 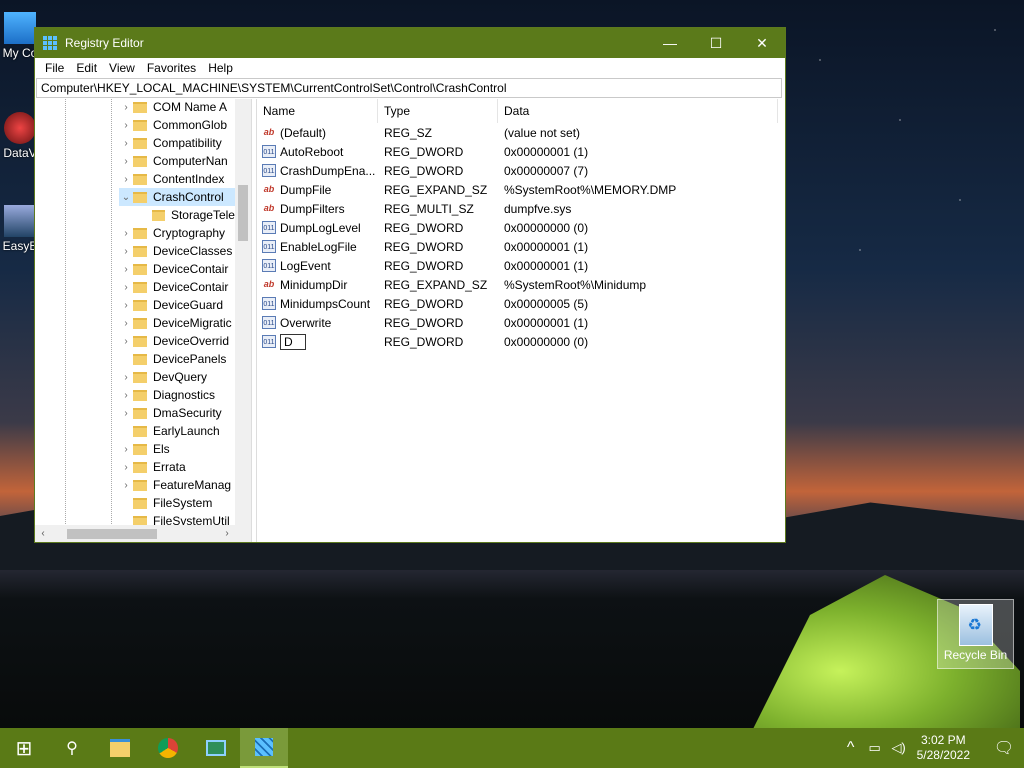 What do you see at coordinates (264, 748) in the screenshot?
I see `registry-editor-taskbar-button` at bounding box center [264, 748].